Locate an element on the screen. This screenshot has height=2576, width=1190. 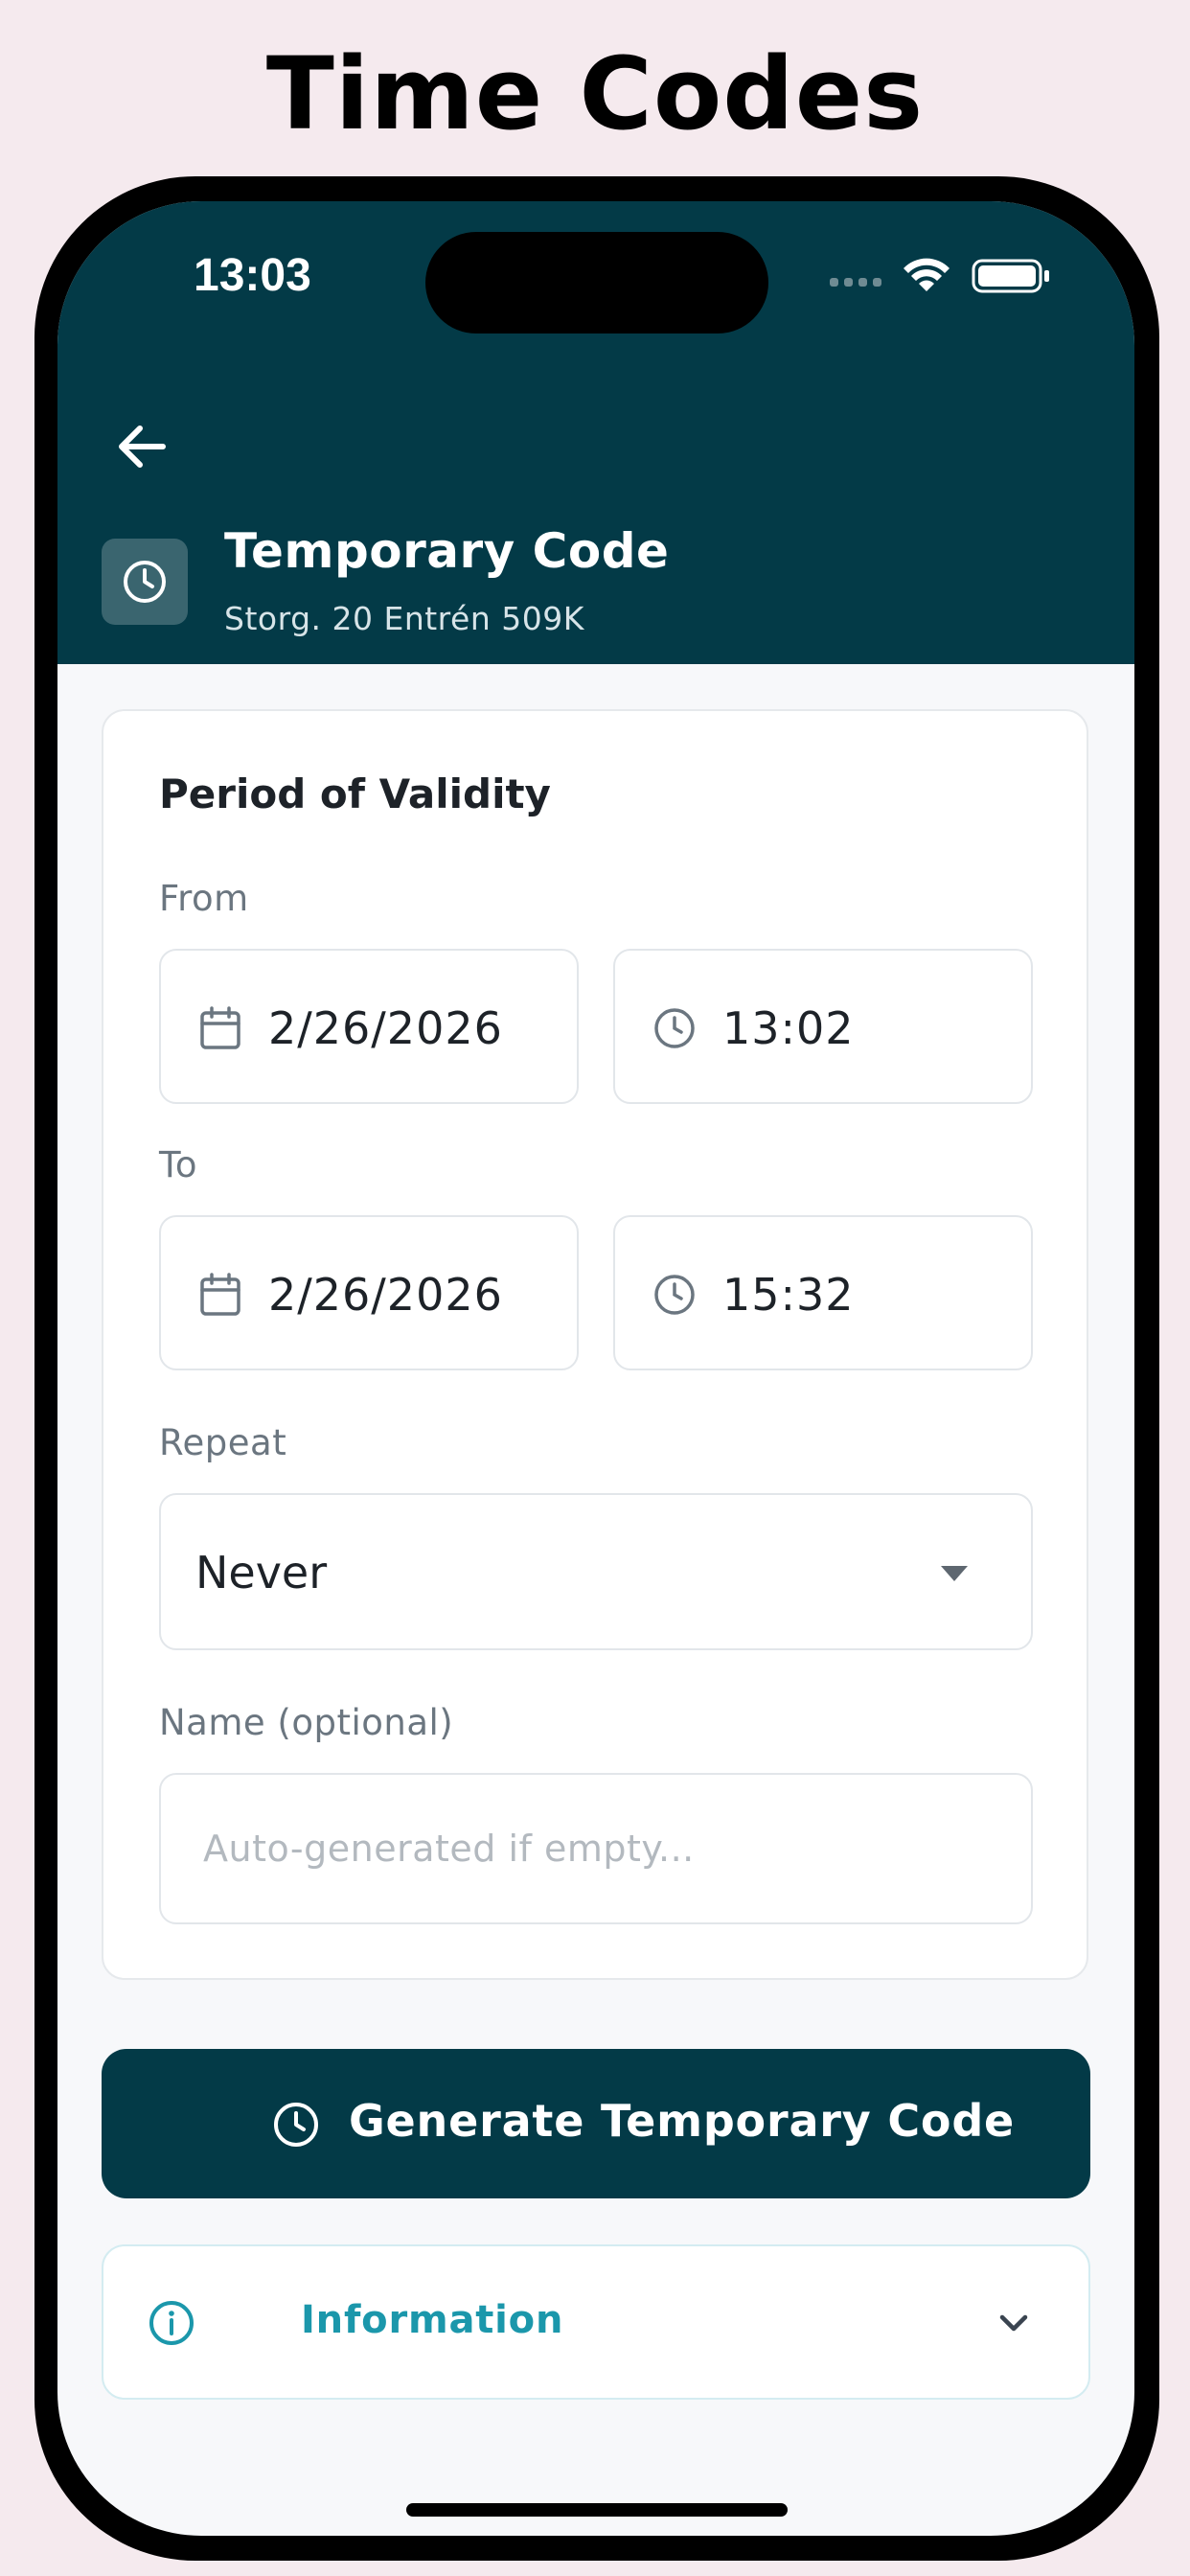
name-label: Name (optional) is located at coordinates (307, 1722).